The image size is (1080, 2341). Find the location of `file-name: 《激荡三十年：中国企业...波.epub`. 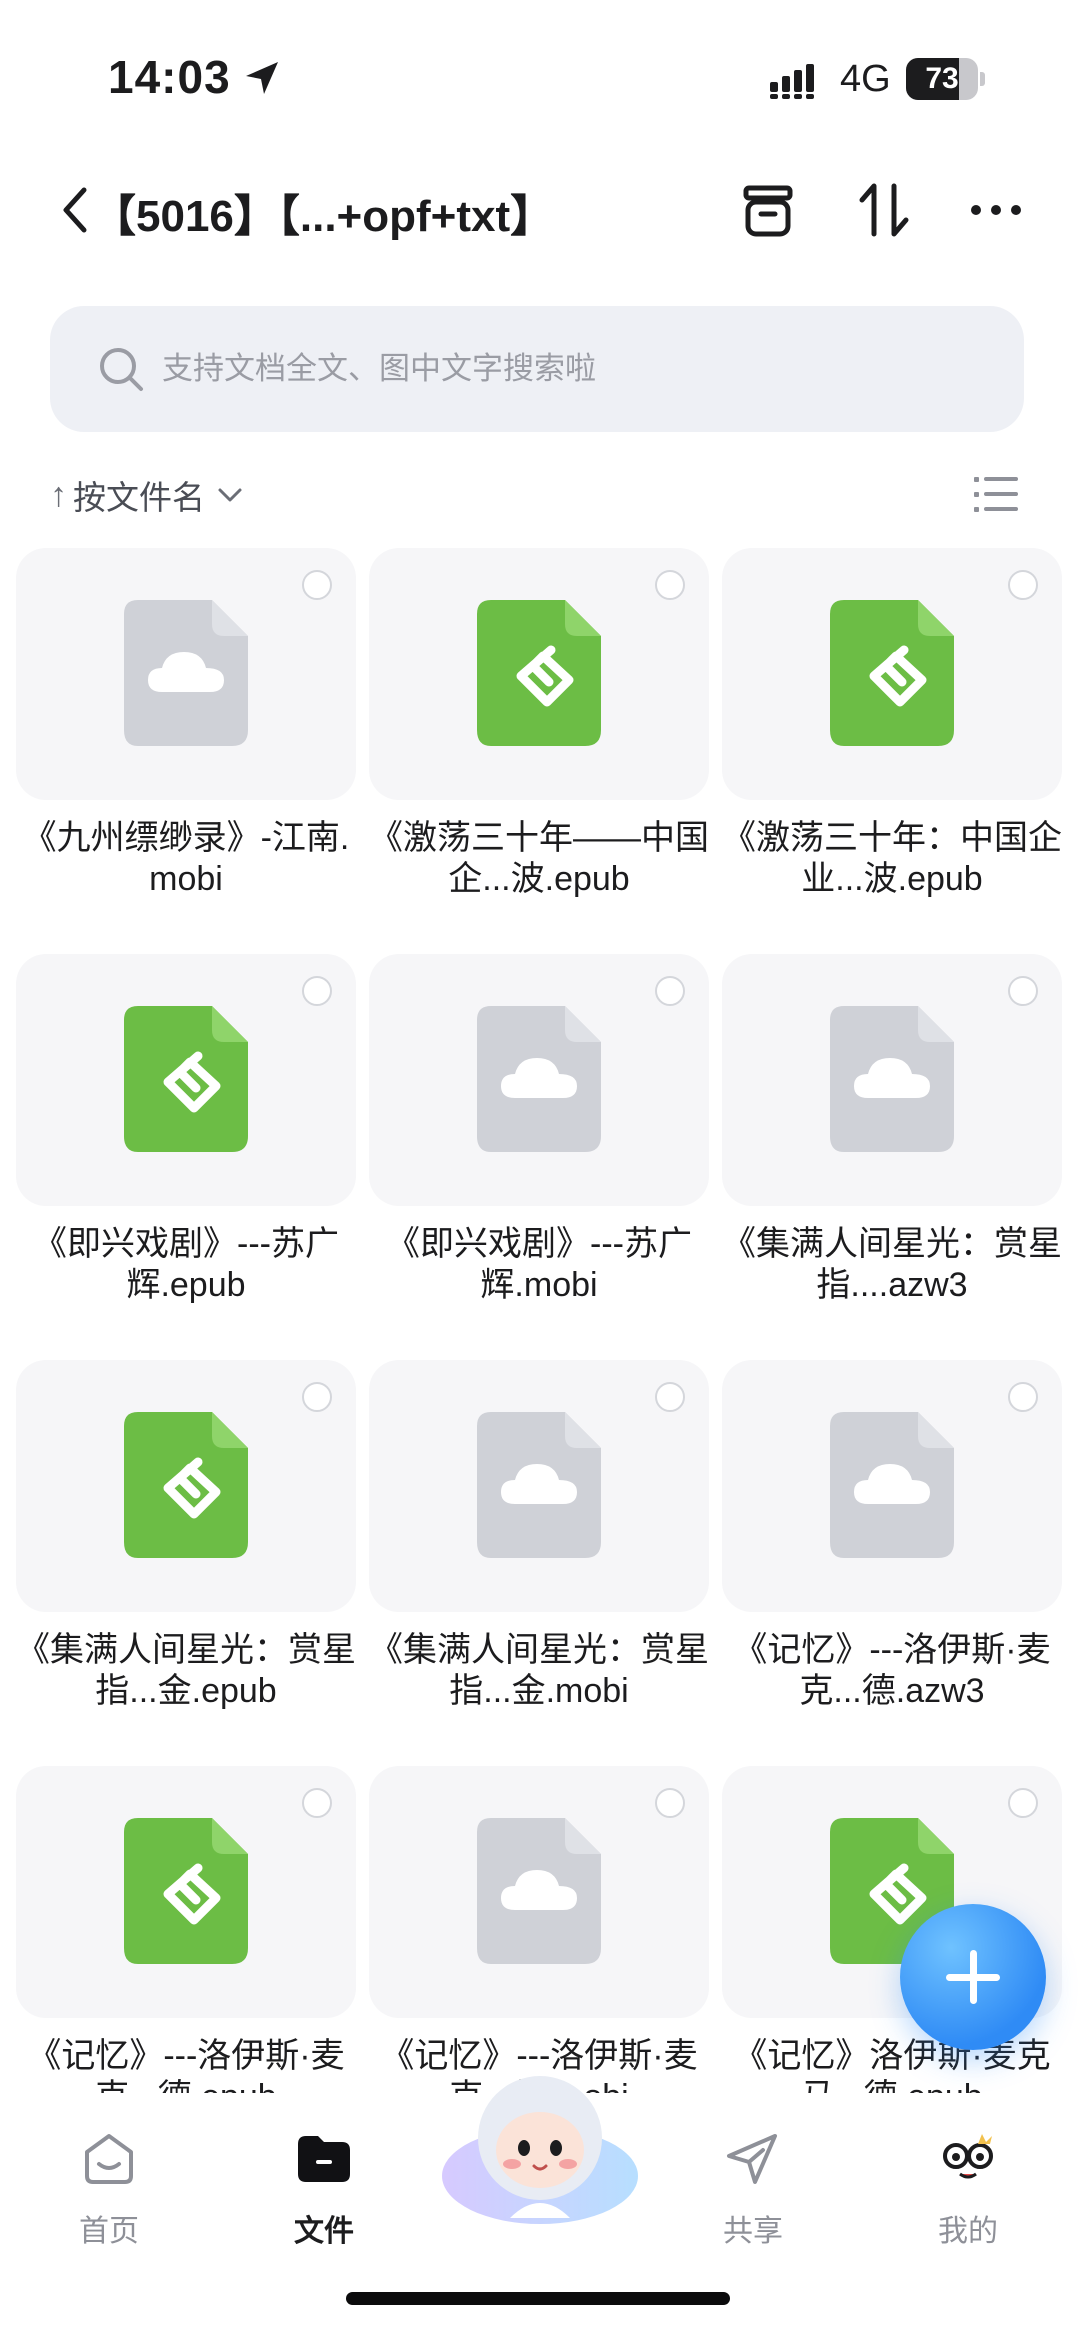

file-name: 《激荡三十年：中国企业...波.epub is located at coordinates (892, 858).